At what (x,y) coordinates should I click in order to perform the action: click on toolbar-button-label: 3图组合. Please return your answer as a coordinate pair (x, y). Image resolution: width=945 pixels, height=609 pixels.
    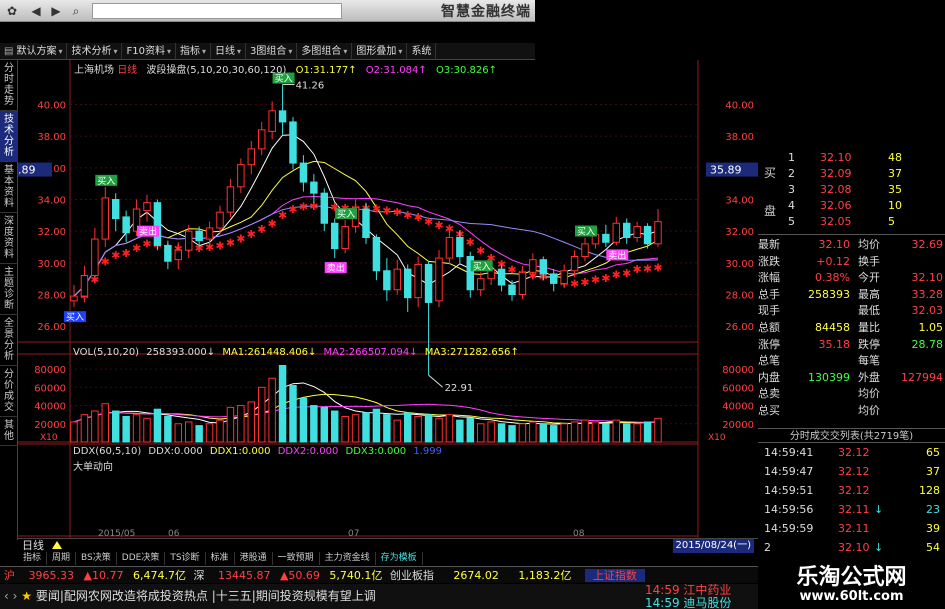
    Looking at the image, I should click on (268, 51).